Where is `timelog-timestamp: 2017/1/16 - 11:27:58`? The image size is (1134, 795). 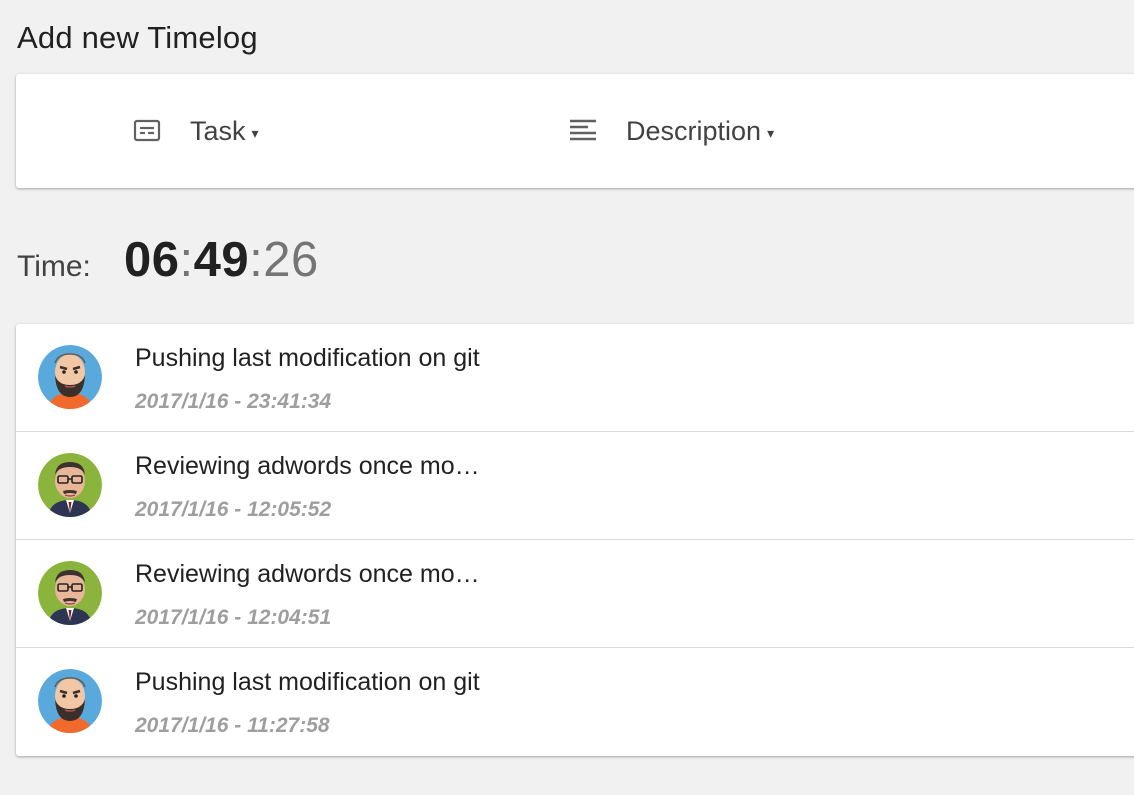
timelog-timestamp: 2017/1/16 - 11:27:58 is located at coordinates (232, 725).